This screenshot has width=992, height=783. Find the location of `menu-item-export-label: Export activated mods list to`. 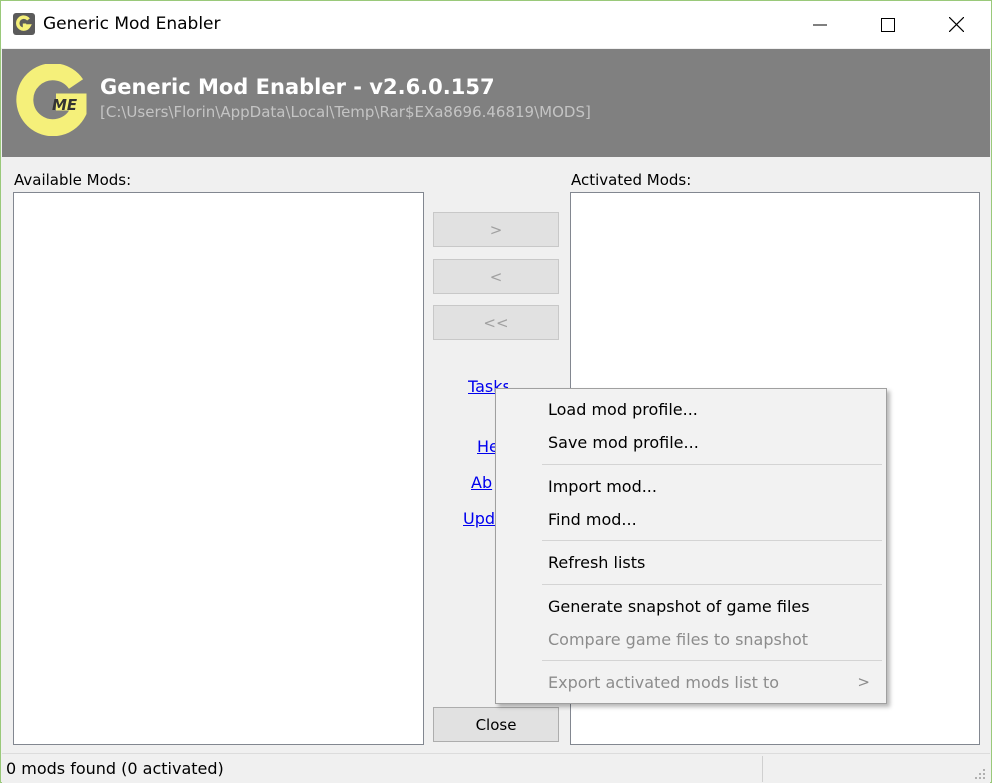

menu-item-export-label: Export activated mods list to is located at coordinates (664, 682).